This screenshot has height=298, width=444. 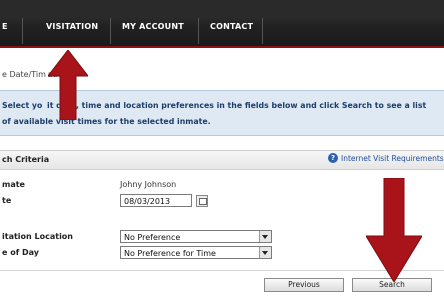 I want to click on nav-item-my-account: MY ACCOUNT, so click(x=153, y=26).